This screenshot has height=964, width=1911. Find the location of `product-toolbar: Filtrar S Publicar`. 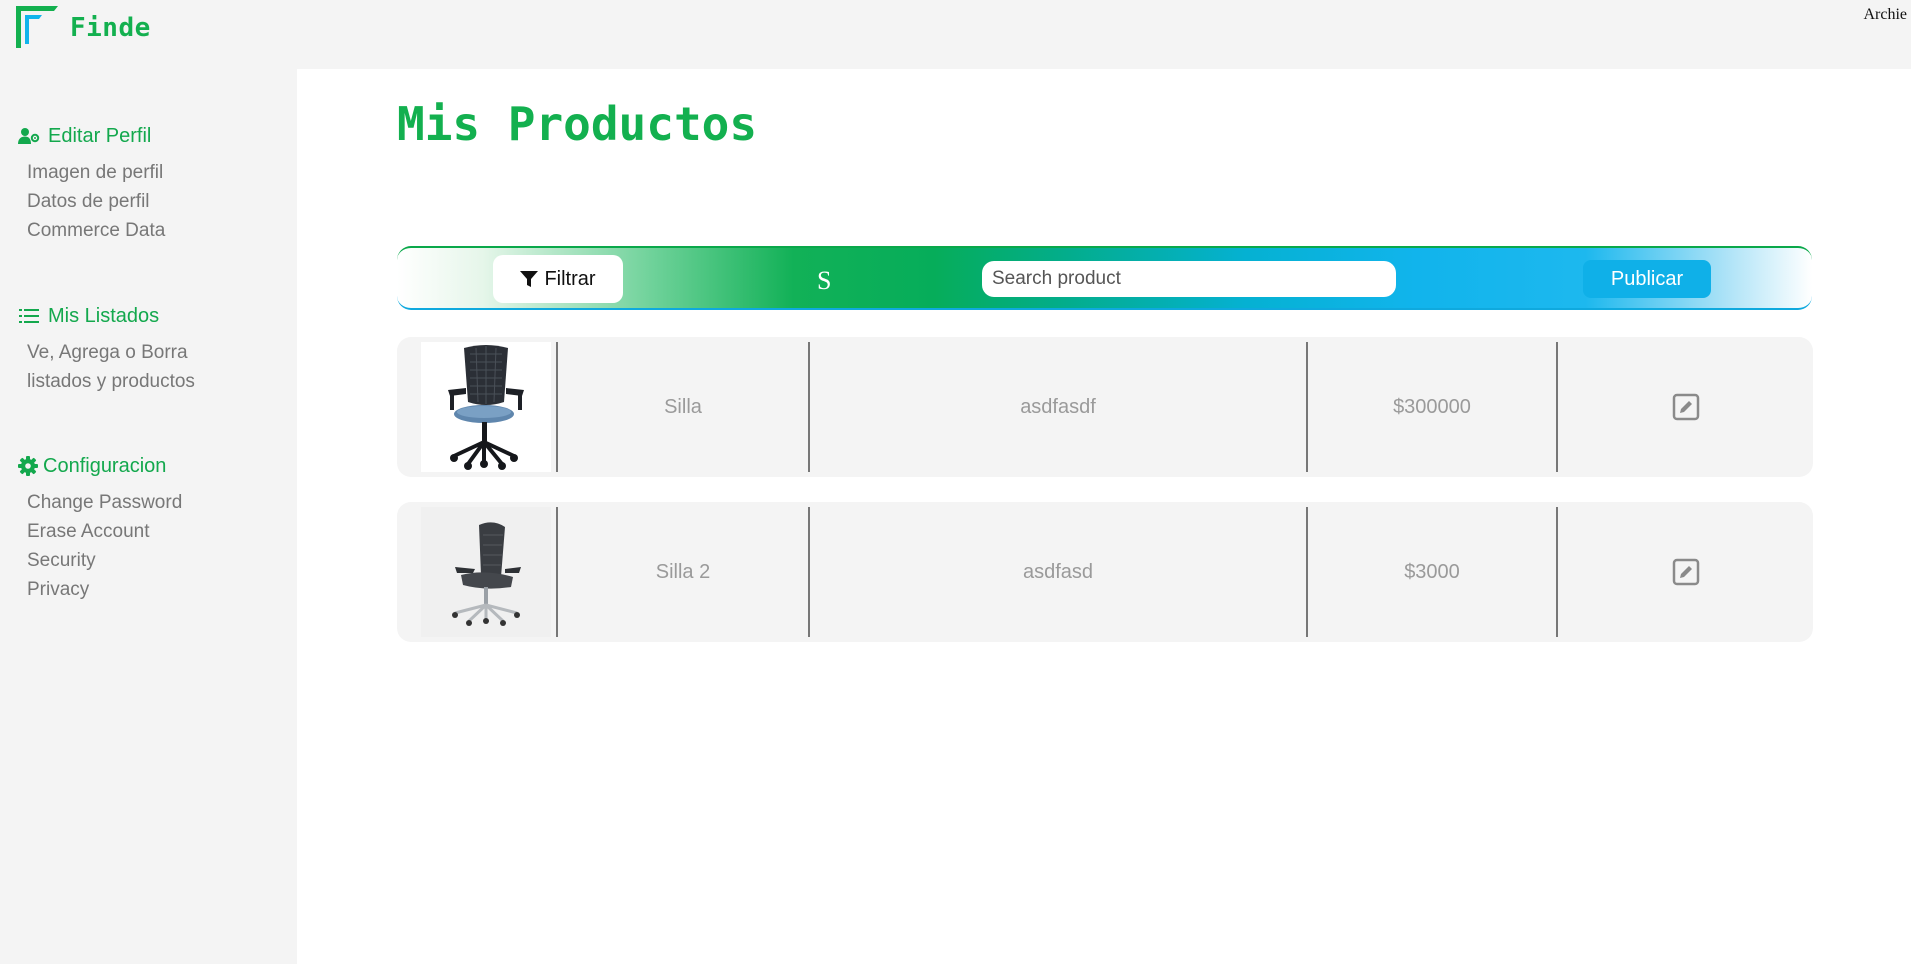

product-toolbar: Filtrar S Publicar is located at coordinates (1104, 278).